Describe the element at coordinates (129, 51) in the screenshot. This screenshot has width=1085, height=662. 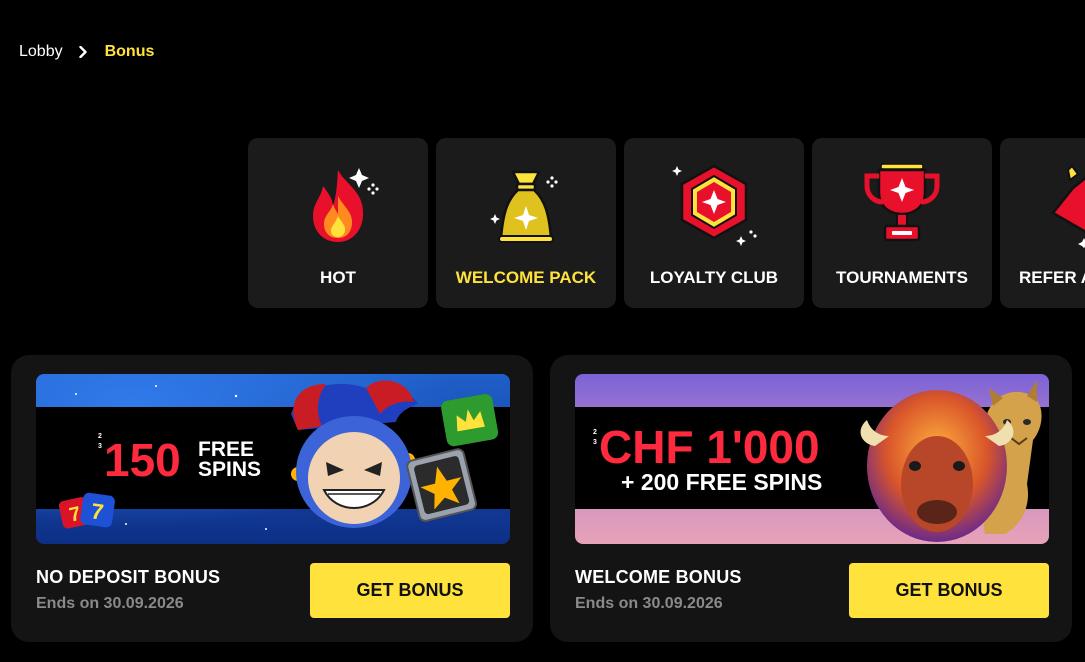
I see `breadcrumb-current: Bonus` at that location.